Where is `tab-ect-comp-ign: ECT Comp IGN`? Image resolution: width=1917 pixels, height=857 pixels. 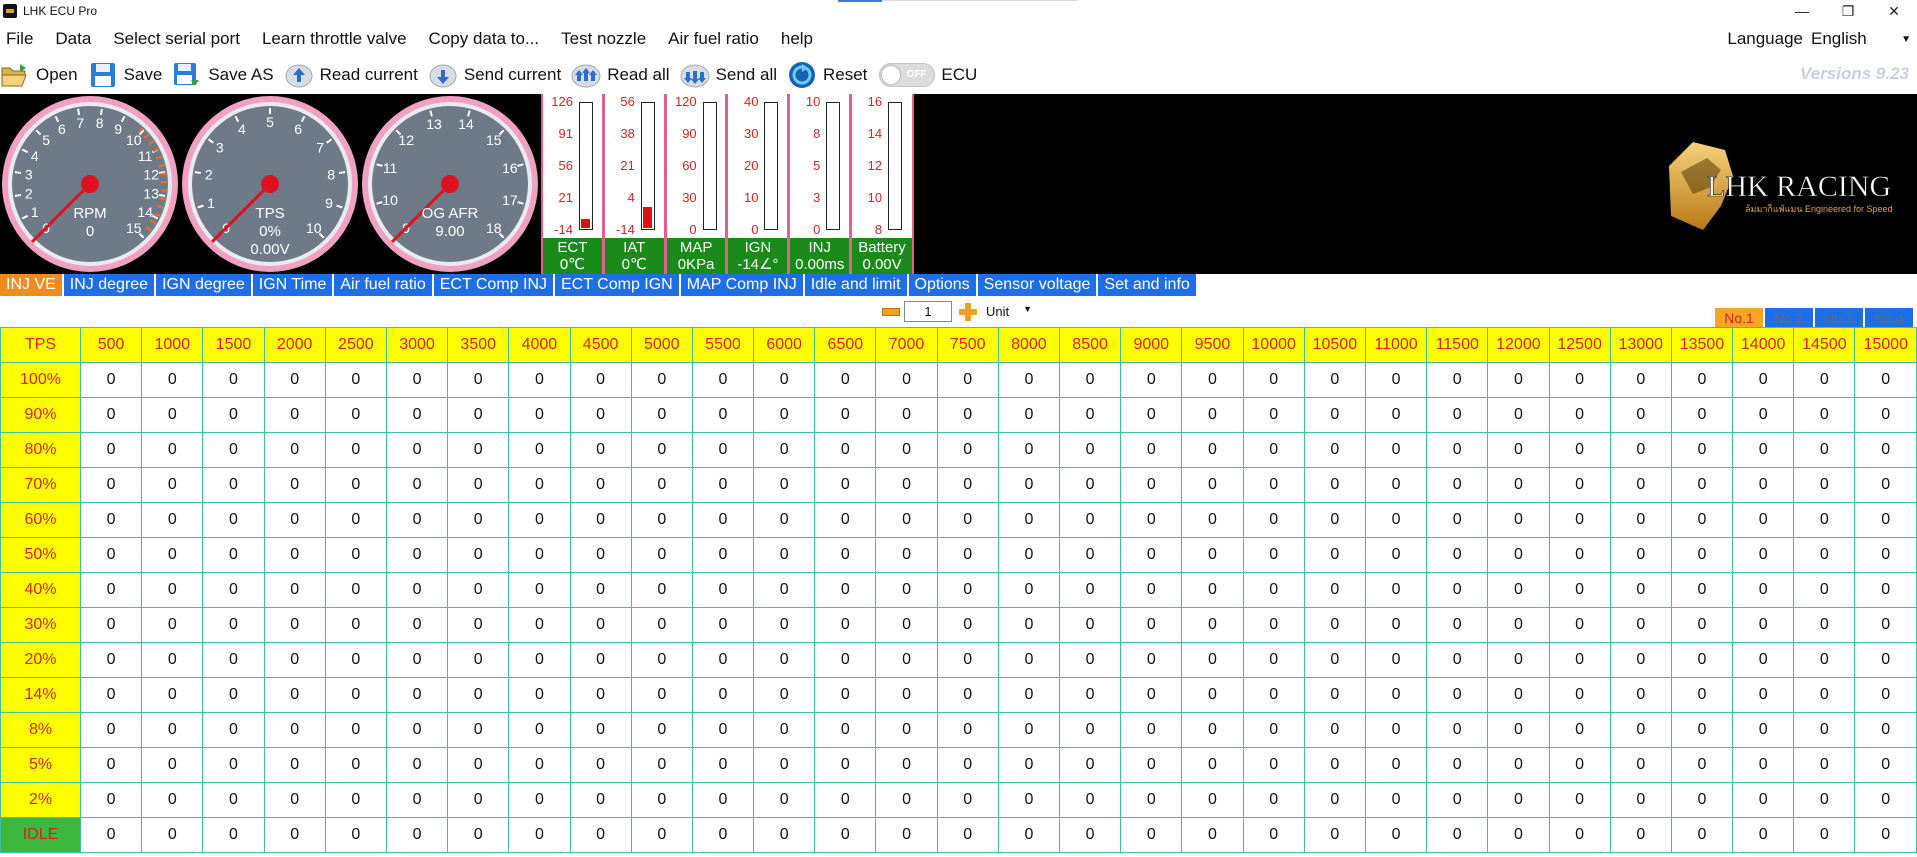 tab-ect-comp-ign: ECT Comp IGN is located at coordinates (617, 285).